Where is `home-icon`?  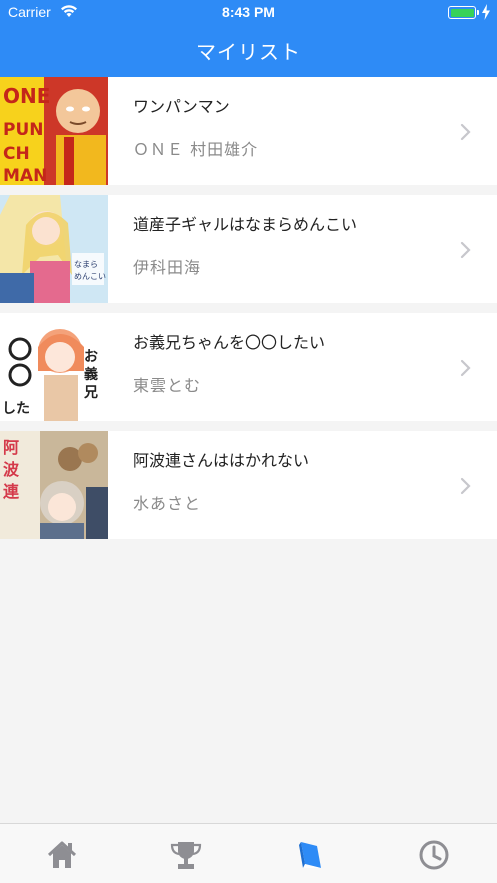
home-icon is located at coordinates (62, 854).